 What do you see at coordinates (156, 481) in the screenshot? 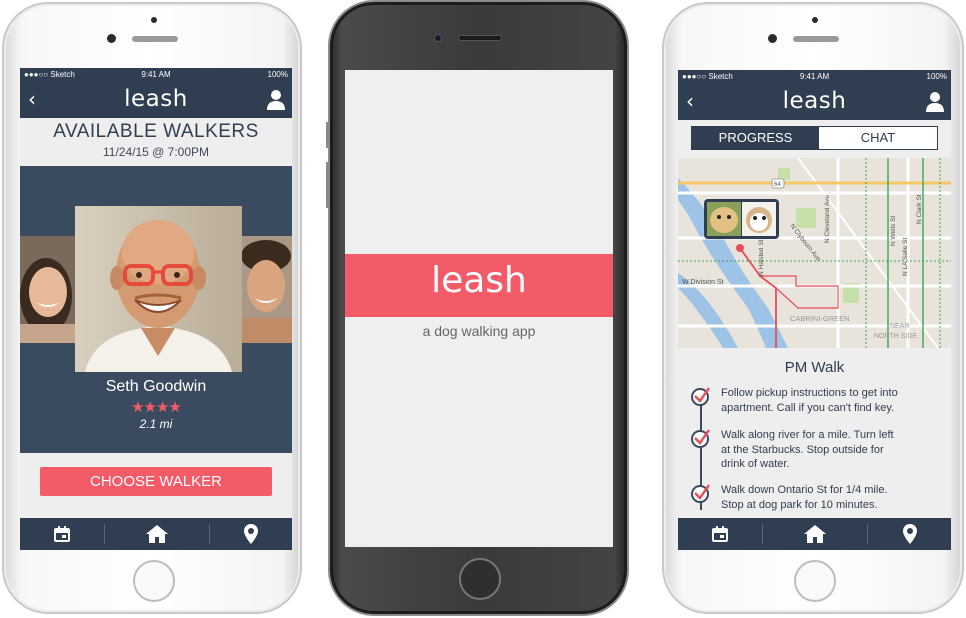
I see `choose-walker-button: CHOOSE WALKER` at bounding box center [156, 481].